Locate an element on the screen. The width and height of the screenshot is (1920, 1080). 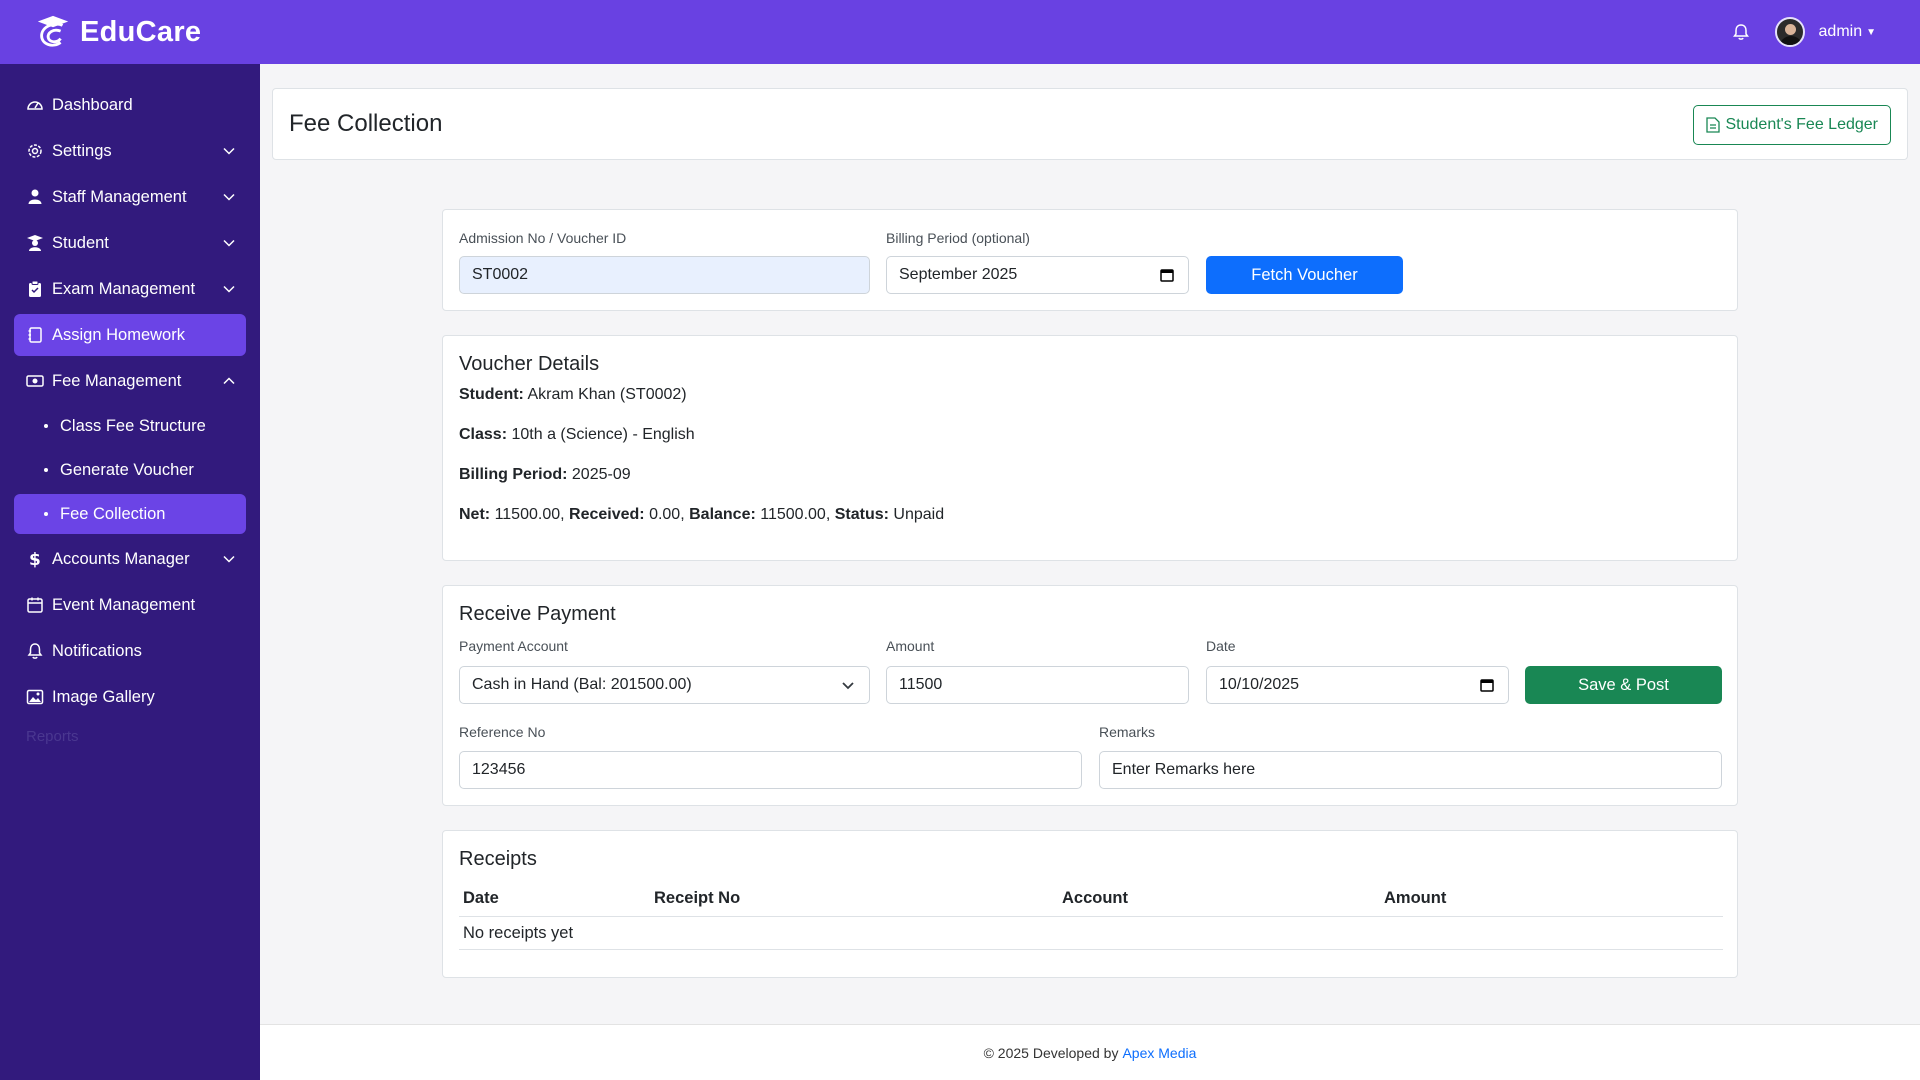
sidebar-subitem-label: Generate Voucher is located at coordinates (127, 469).